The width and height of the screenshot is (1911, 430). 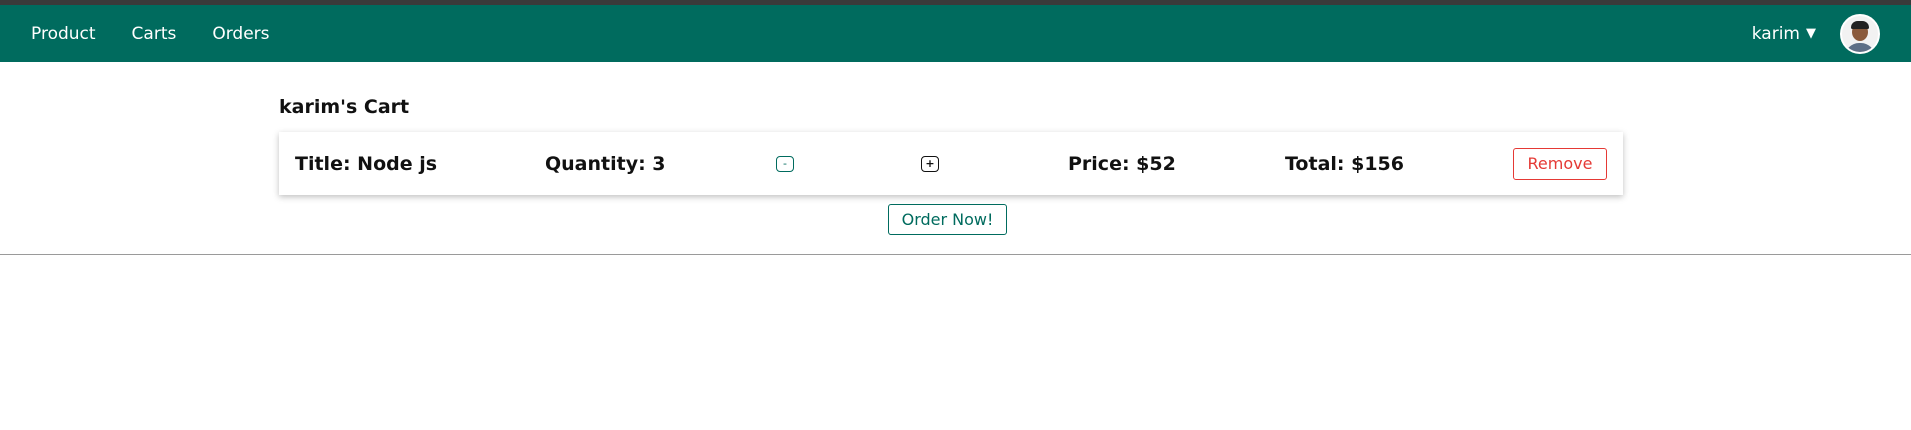 What do you see at coordinates (1775, 33) in the screenshot?
I see `user-name: karim` at bounding box center [1775, 33].